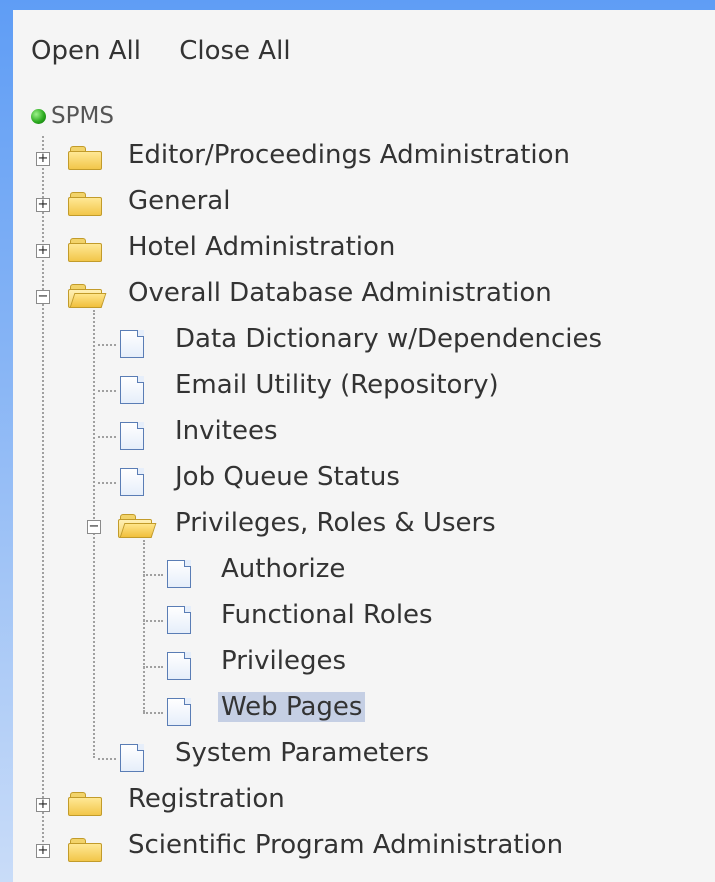 This screenshot has height=882, width=715. Describe the element at coordinates (144, 626) in the screenshot. I see `tree-line-privs` at that location.